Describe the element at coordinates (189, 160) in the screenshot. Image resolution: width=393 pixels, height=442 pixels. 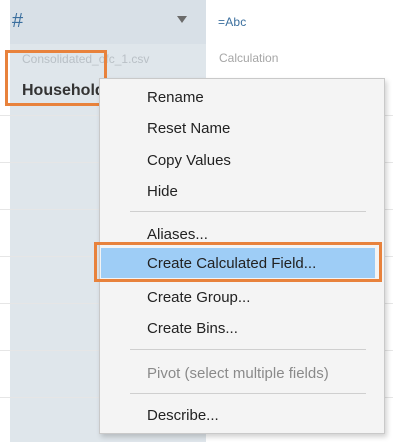
I see `menu-item-copy-values: Copy Values` at that location.